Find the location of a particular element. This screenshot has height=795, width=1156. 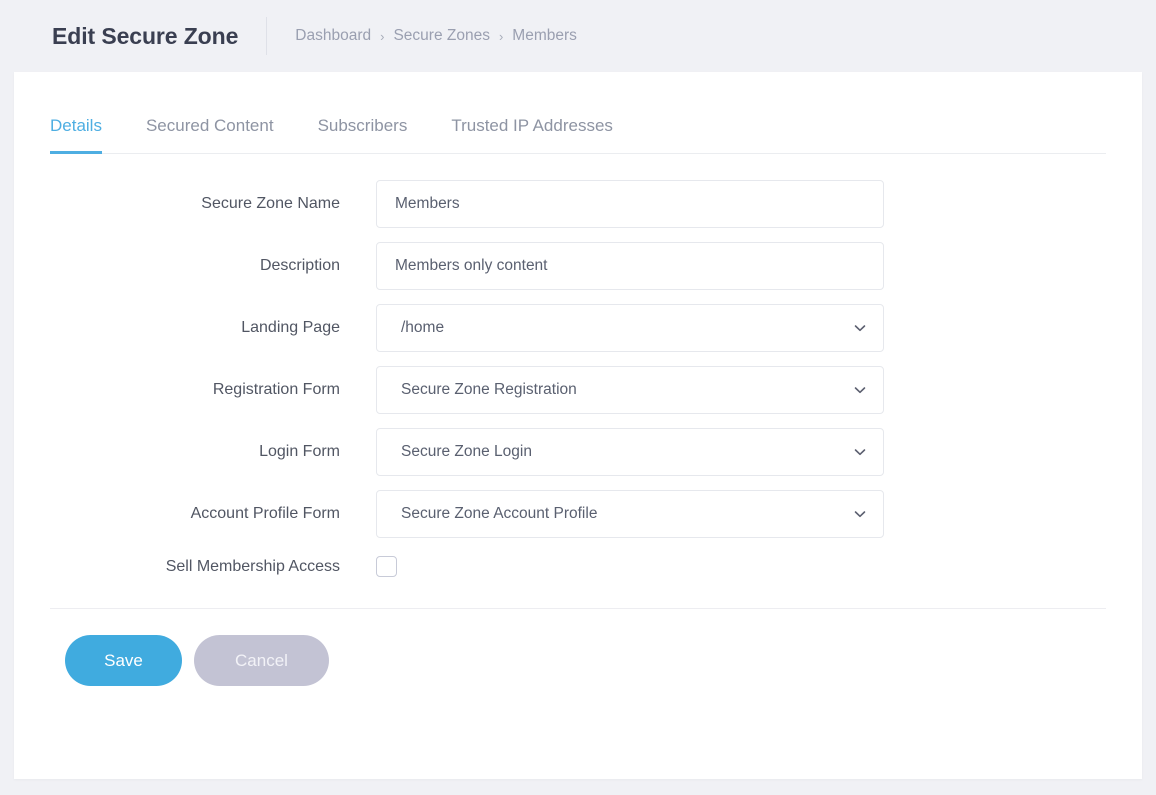

description-input is located at coordinates (630, 266).